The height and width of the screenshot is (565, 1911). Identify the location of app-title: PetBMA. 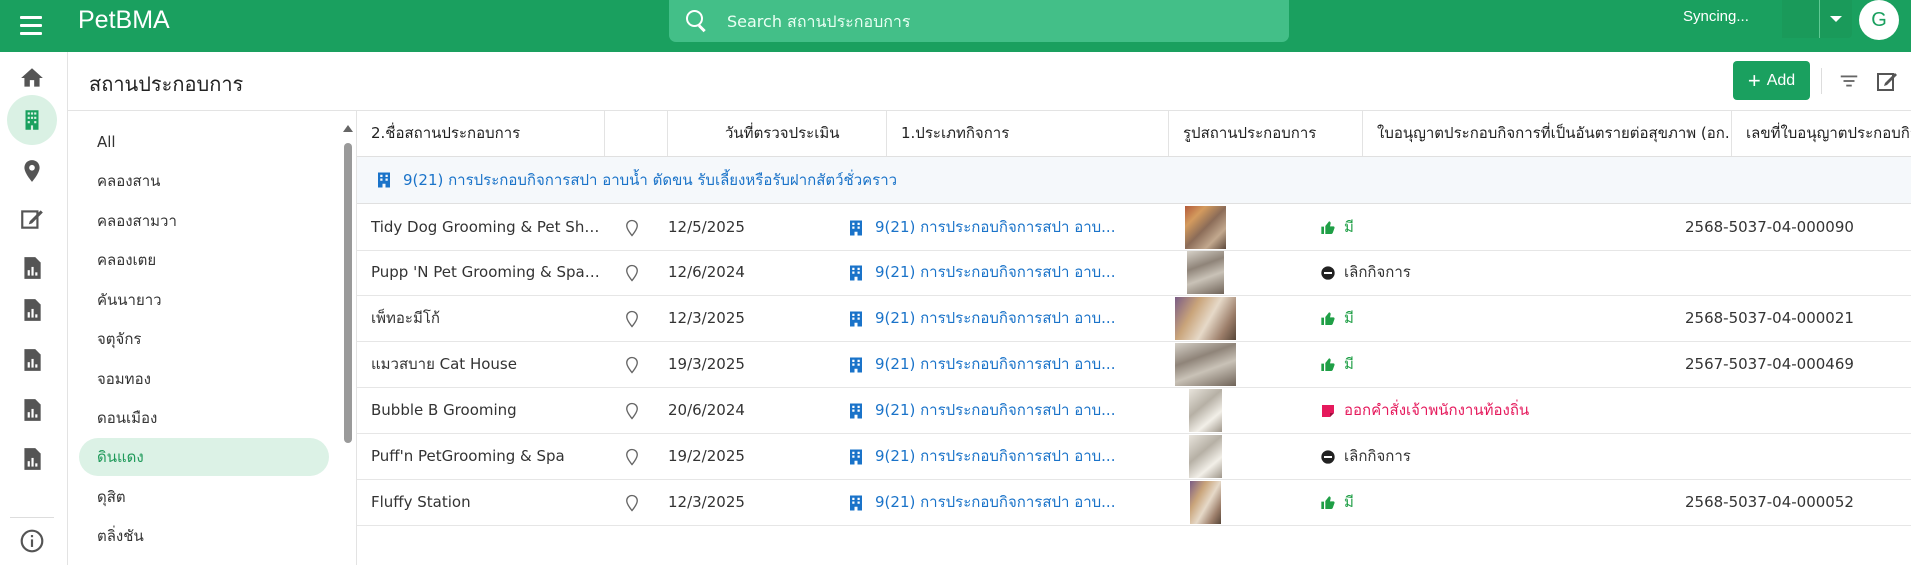
(124, 20).